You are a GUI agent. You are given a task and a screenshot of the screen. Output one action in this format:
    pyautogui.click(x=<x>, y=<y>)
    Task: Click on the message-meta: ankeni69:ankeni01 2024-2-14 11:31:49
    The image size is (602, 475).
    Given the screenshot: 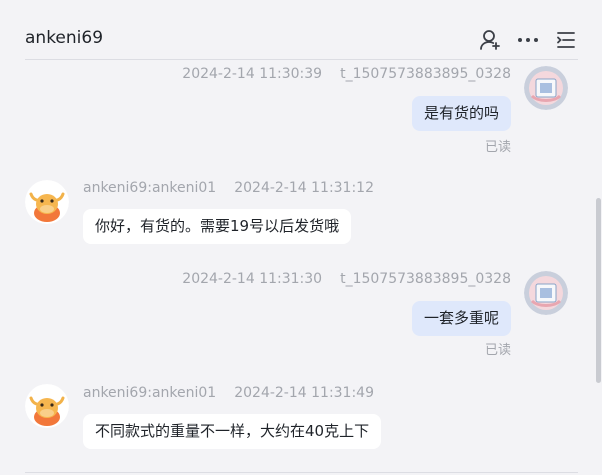 What is the action you would take?
    pyautogui.click(x=228, y=393)
    